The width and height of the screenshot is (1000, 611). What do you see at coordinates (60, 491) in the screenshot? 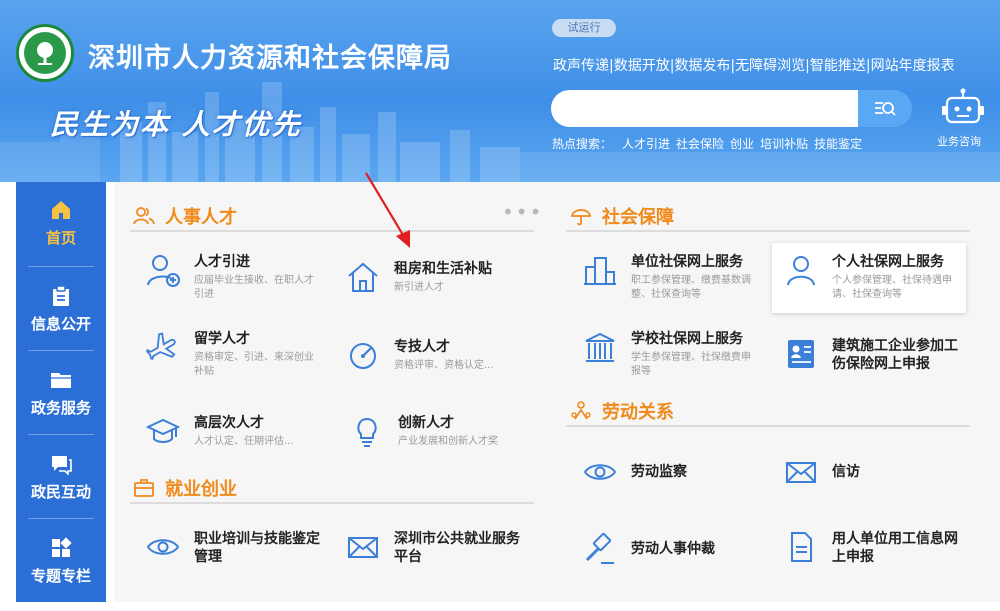
I see `sidebar-item-label: 政民互动` at bounding box center [60, 491].